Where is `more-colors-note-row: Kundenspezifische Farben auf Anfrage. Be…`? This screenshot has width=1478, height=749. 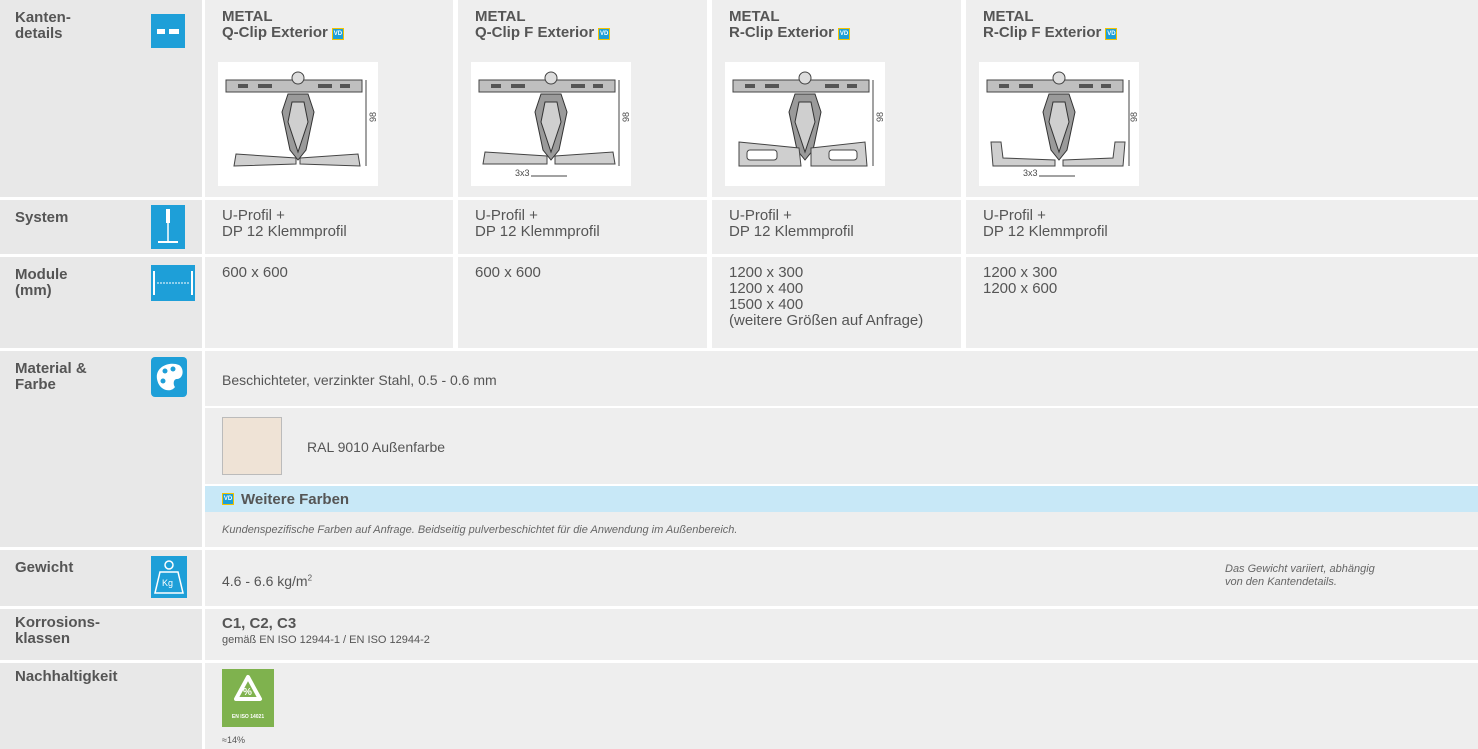 more-colors-note-row: Kundenspezifische Farben auf Anfrage. Be… is located at coordinates (841, 529).